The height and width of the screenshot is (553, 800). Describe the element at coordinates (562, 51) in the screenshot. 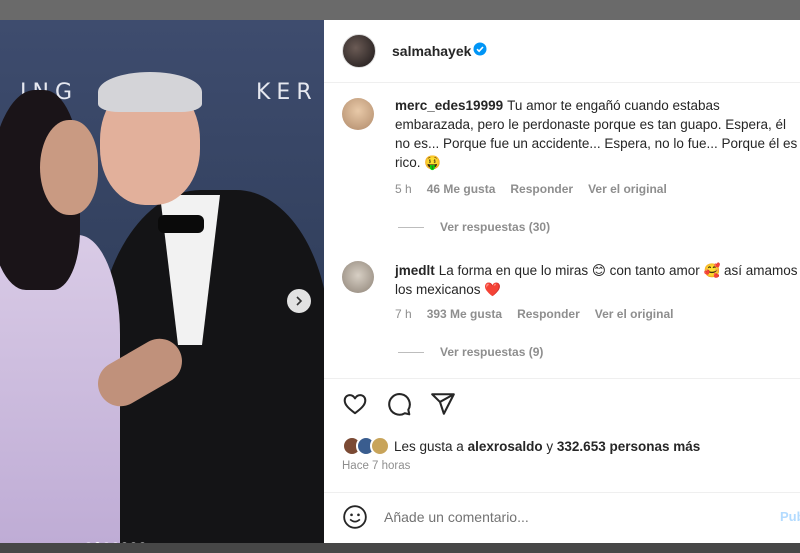

I see `post-header: salmahayek` at that location.